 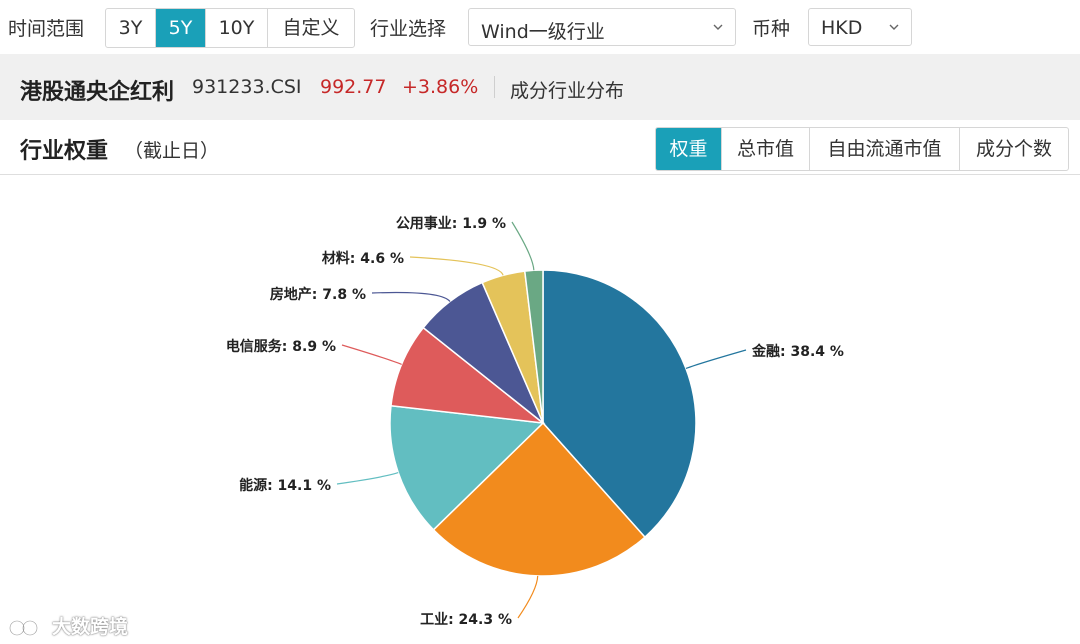 What do you see at coordinates (97, 92) in the screenshot?
I see `index-name: 港股通央企红利` at bounding box center [97, 92].